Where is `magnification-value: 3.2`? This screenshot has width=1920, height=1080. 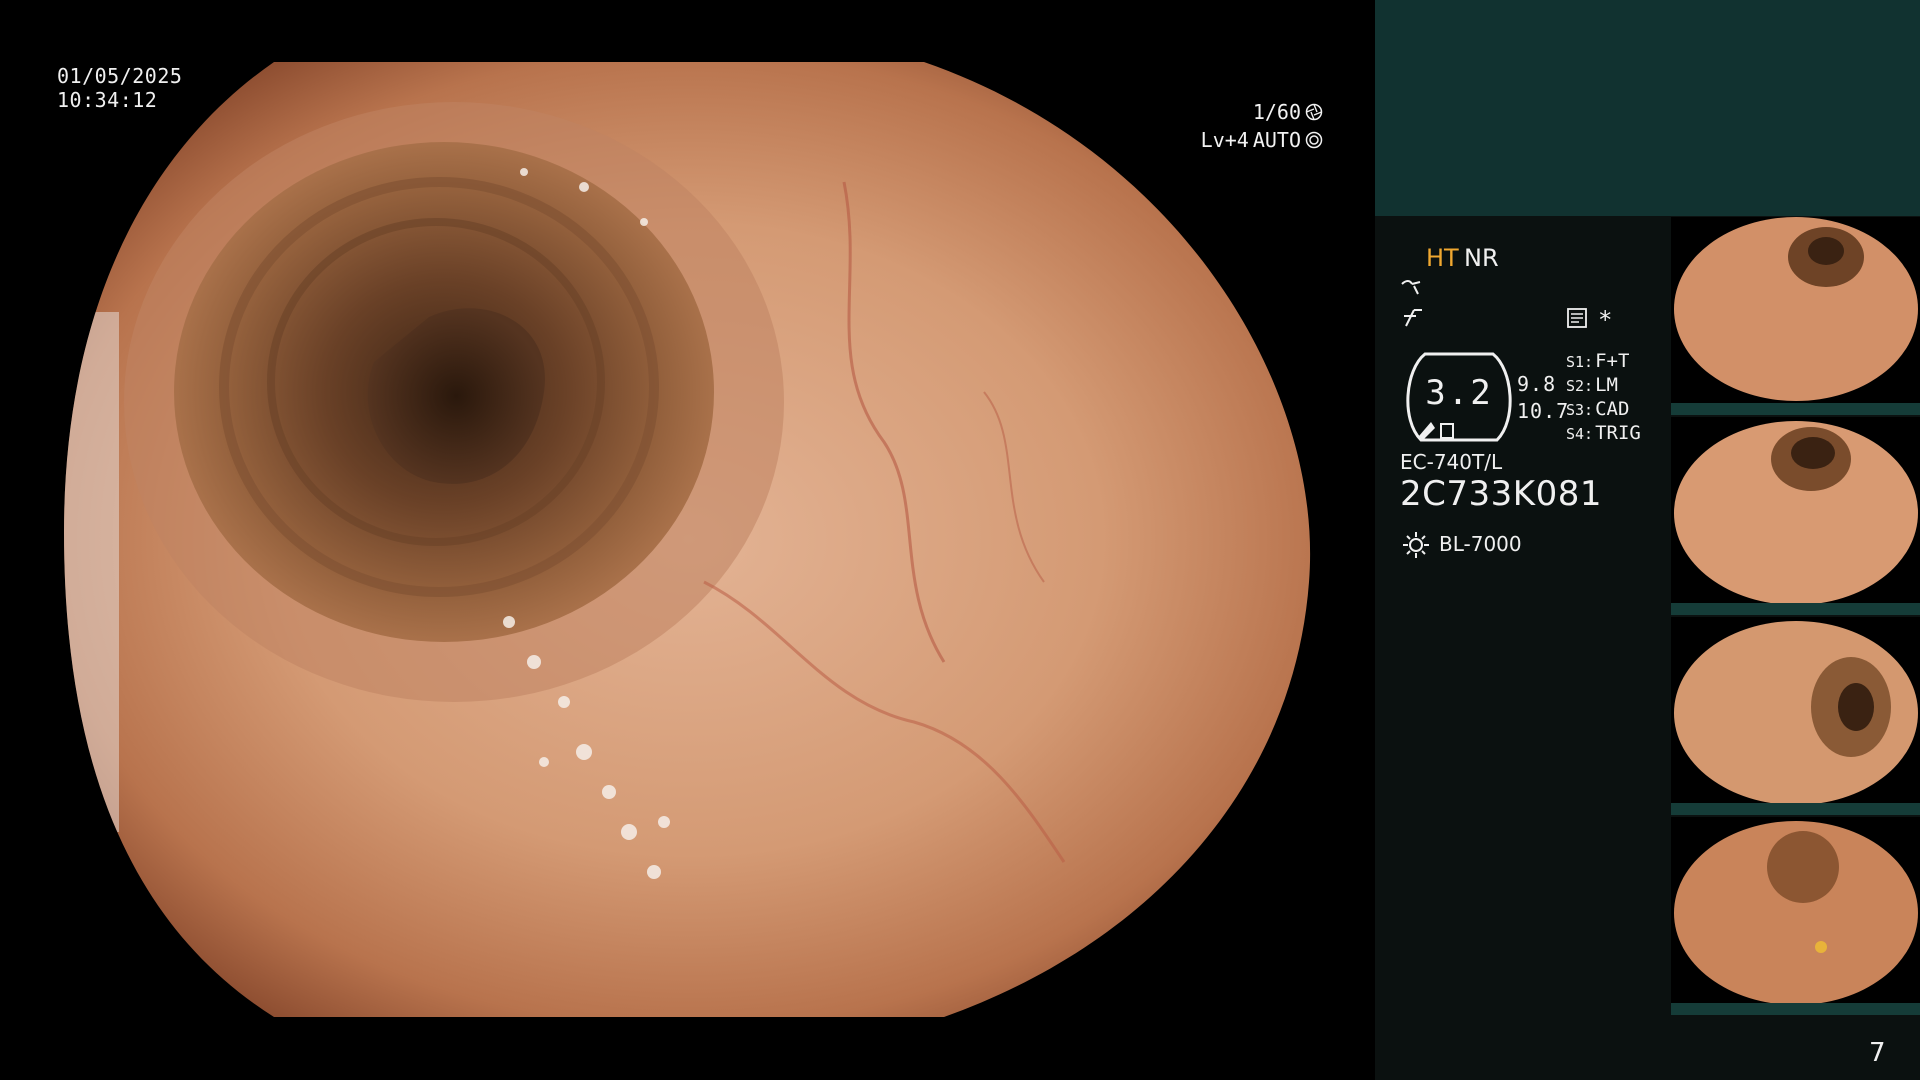 magnification-value: 3.2 is located at coordinates (1459, 393).